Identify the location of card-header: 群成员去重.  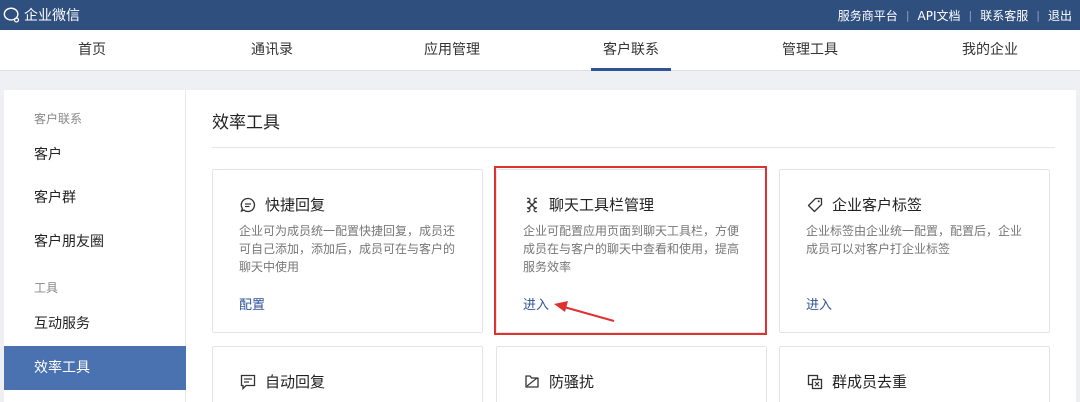
(856, 381).